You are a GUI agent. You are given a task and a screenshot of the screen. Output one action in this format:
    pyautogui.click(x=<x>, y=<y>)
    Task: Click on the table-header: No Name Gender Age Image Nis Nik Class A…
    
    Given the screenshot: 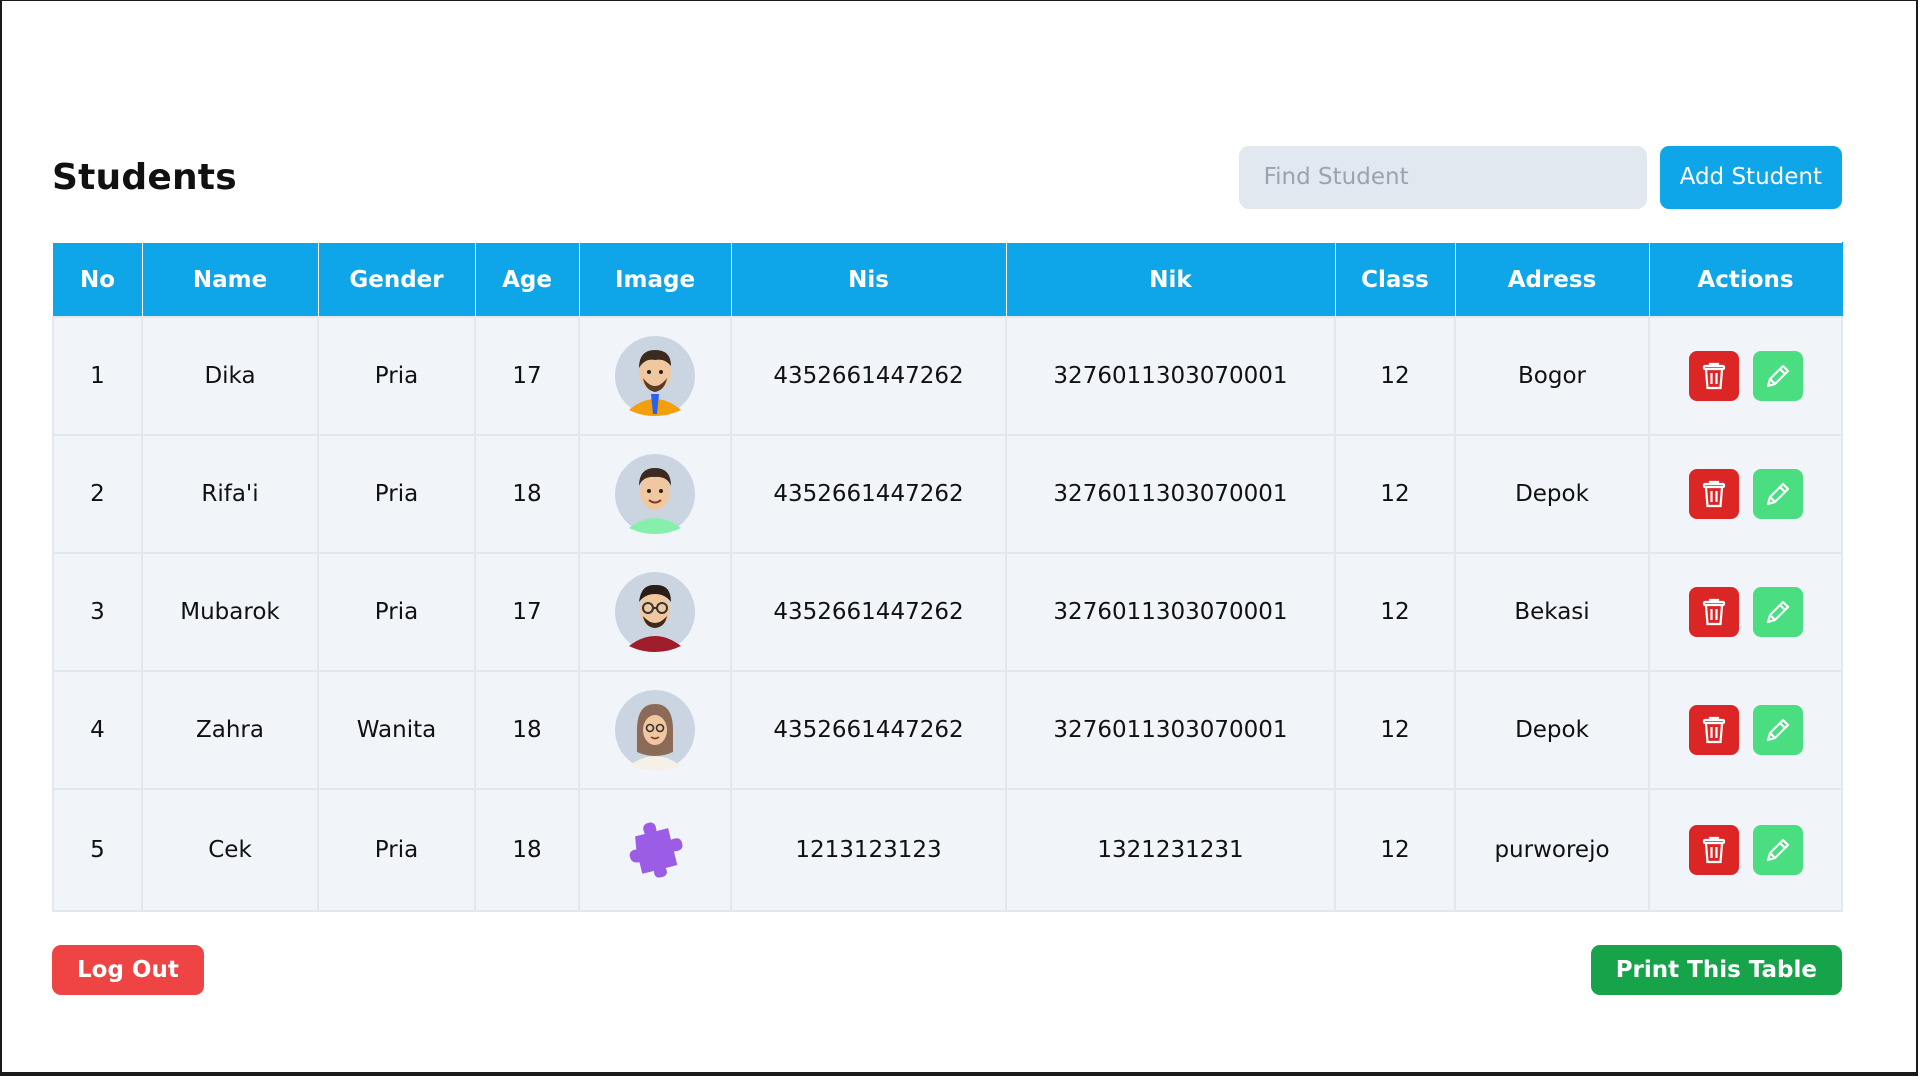 What is the action you would take?
    pyautogui.click(x=947, y=280)
    